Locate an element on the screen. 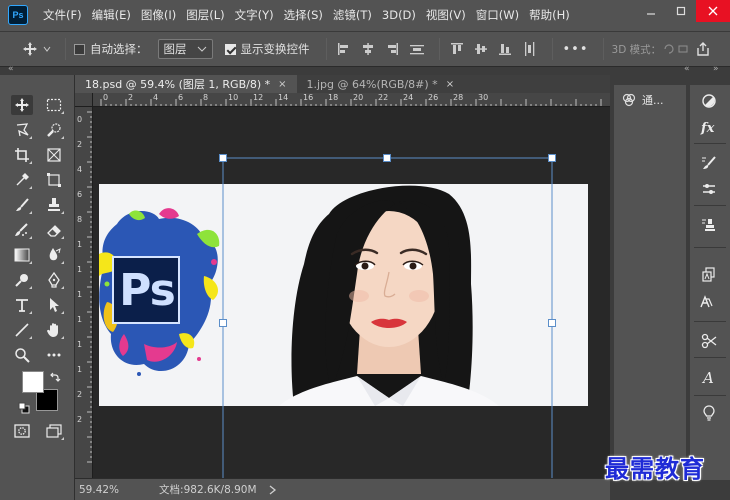 The image size is (730, 500). tool-presets-panel-button is located at coordinates (709, 341).